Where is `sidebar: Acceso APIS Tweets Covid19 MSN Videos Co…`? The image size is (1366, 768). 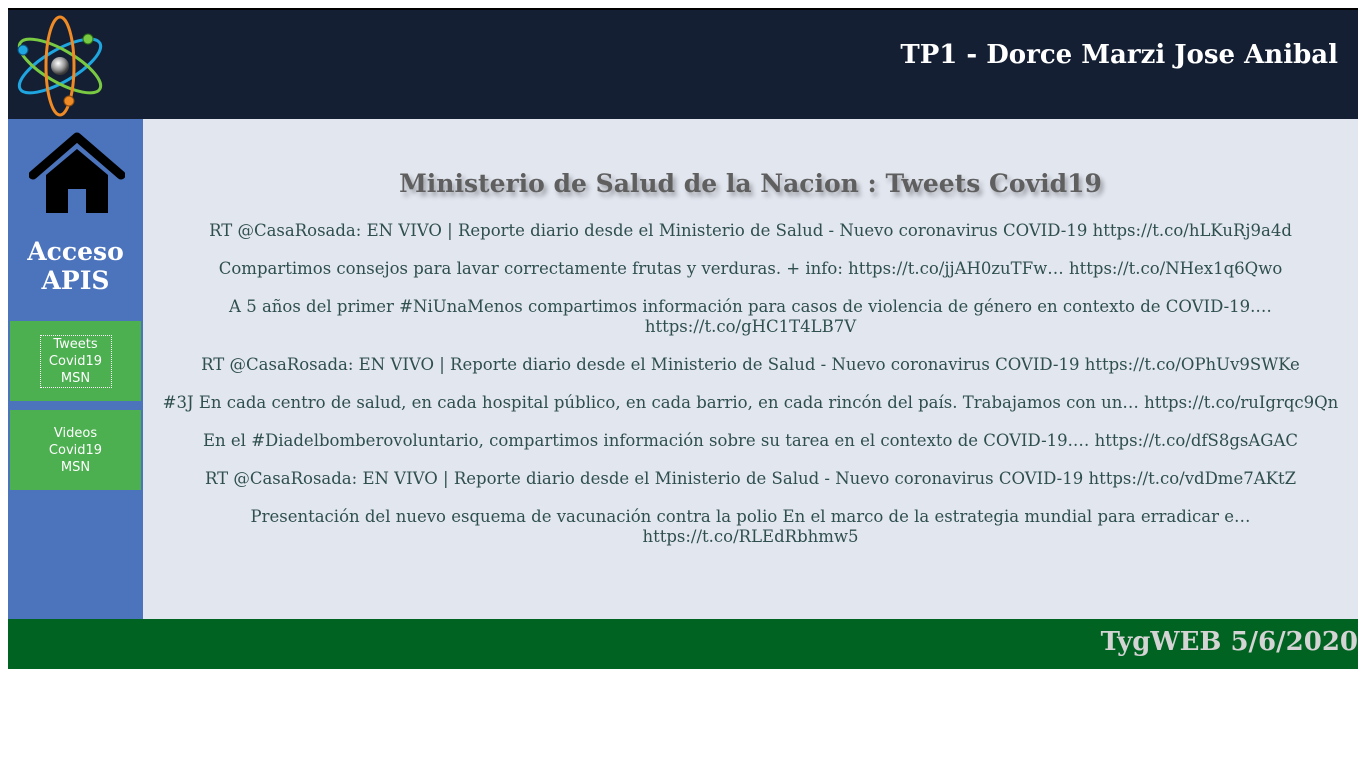 sidebar: Acceso APIS Tweets Covid19 MSN Videos Co… is located at coordinates (75, 369).